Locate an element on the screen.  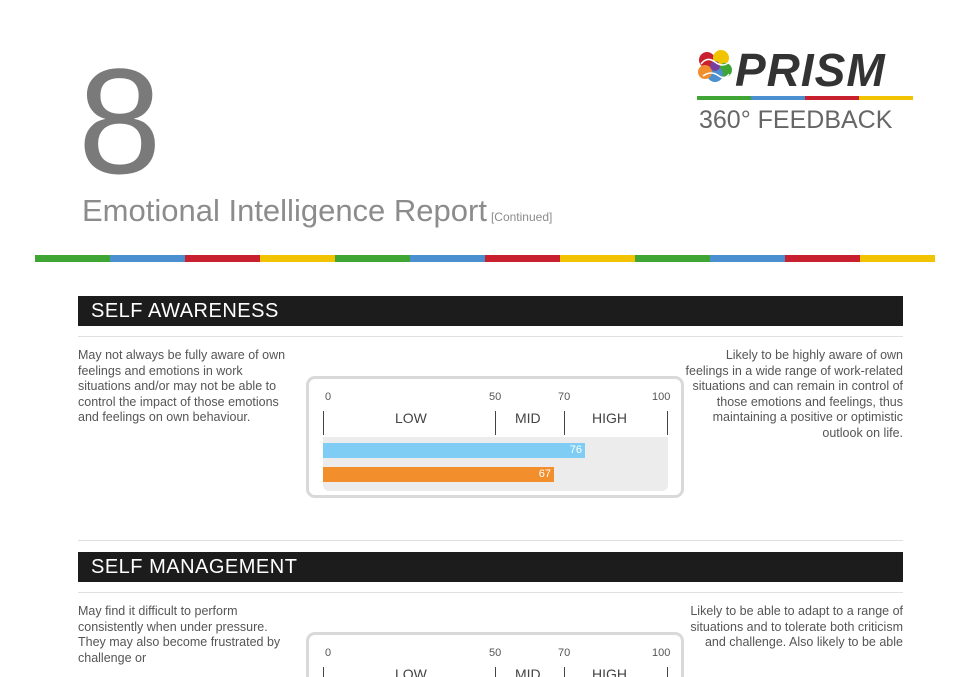
report-title-suffix: [Continued] is located at coordinates (521, 217).